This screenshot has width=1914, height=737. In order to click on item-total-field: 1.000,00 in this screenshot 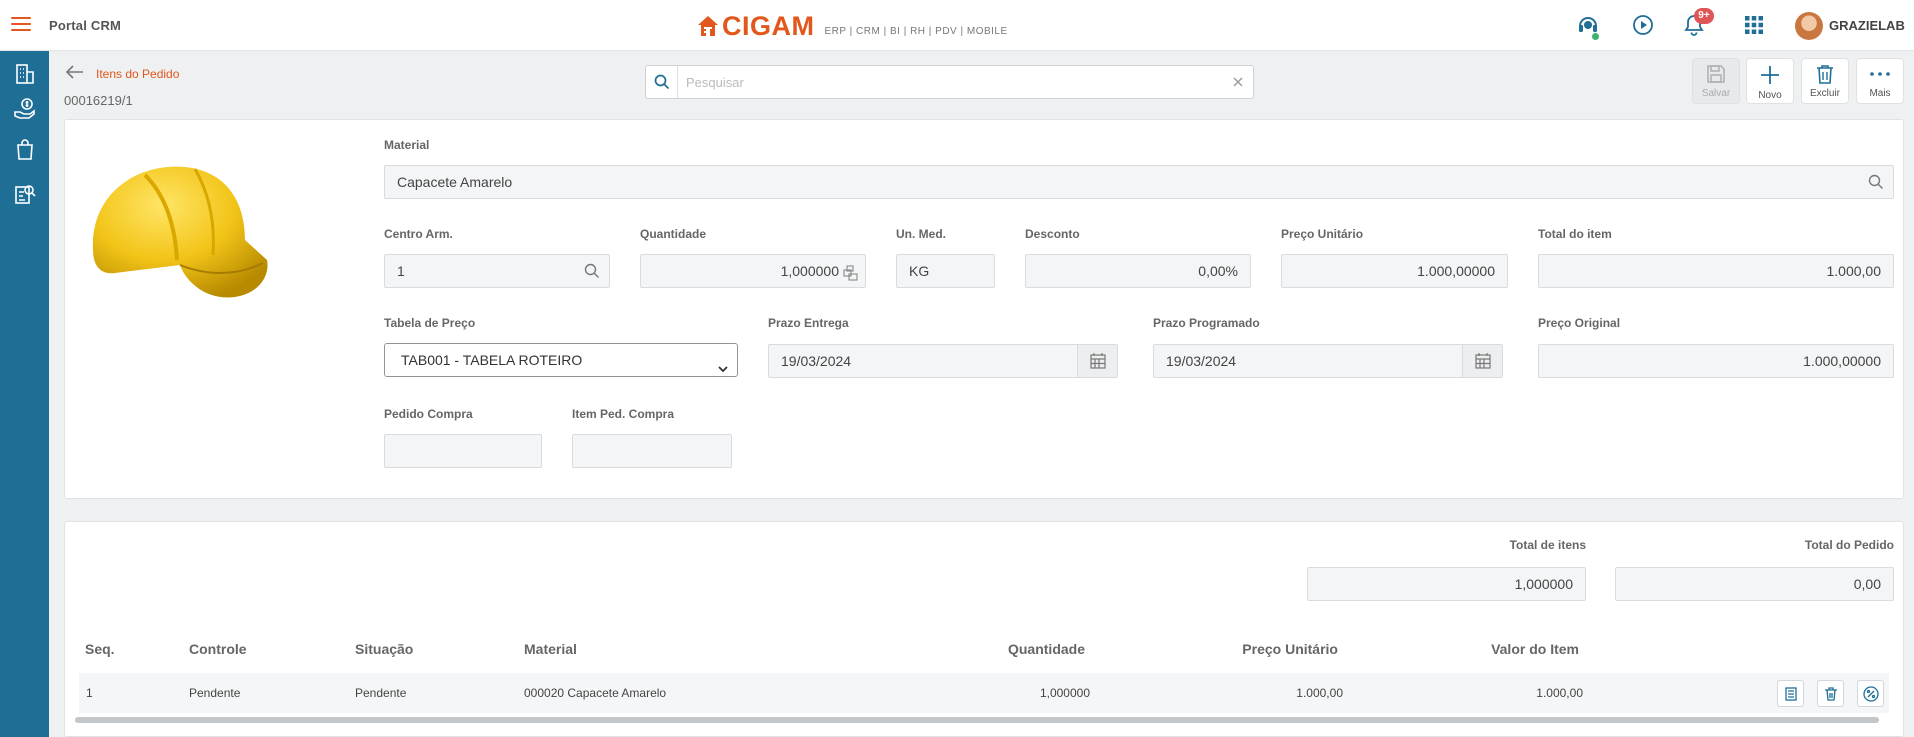, I will do `click(1716, 271)`.